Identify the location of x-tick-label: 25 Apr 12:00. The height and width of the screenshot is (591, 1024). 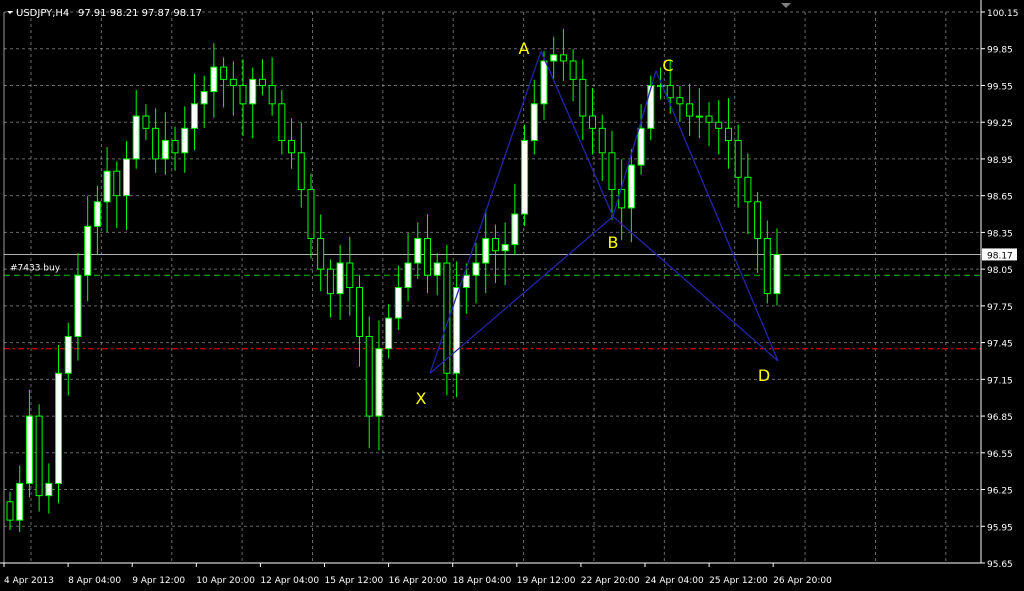
(738, 581).